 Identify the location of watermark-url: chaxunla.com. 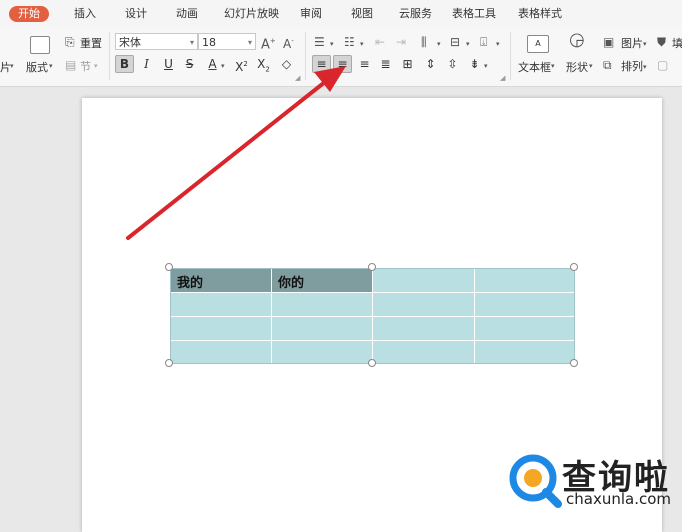
(618, 499).